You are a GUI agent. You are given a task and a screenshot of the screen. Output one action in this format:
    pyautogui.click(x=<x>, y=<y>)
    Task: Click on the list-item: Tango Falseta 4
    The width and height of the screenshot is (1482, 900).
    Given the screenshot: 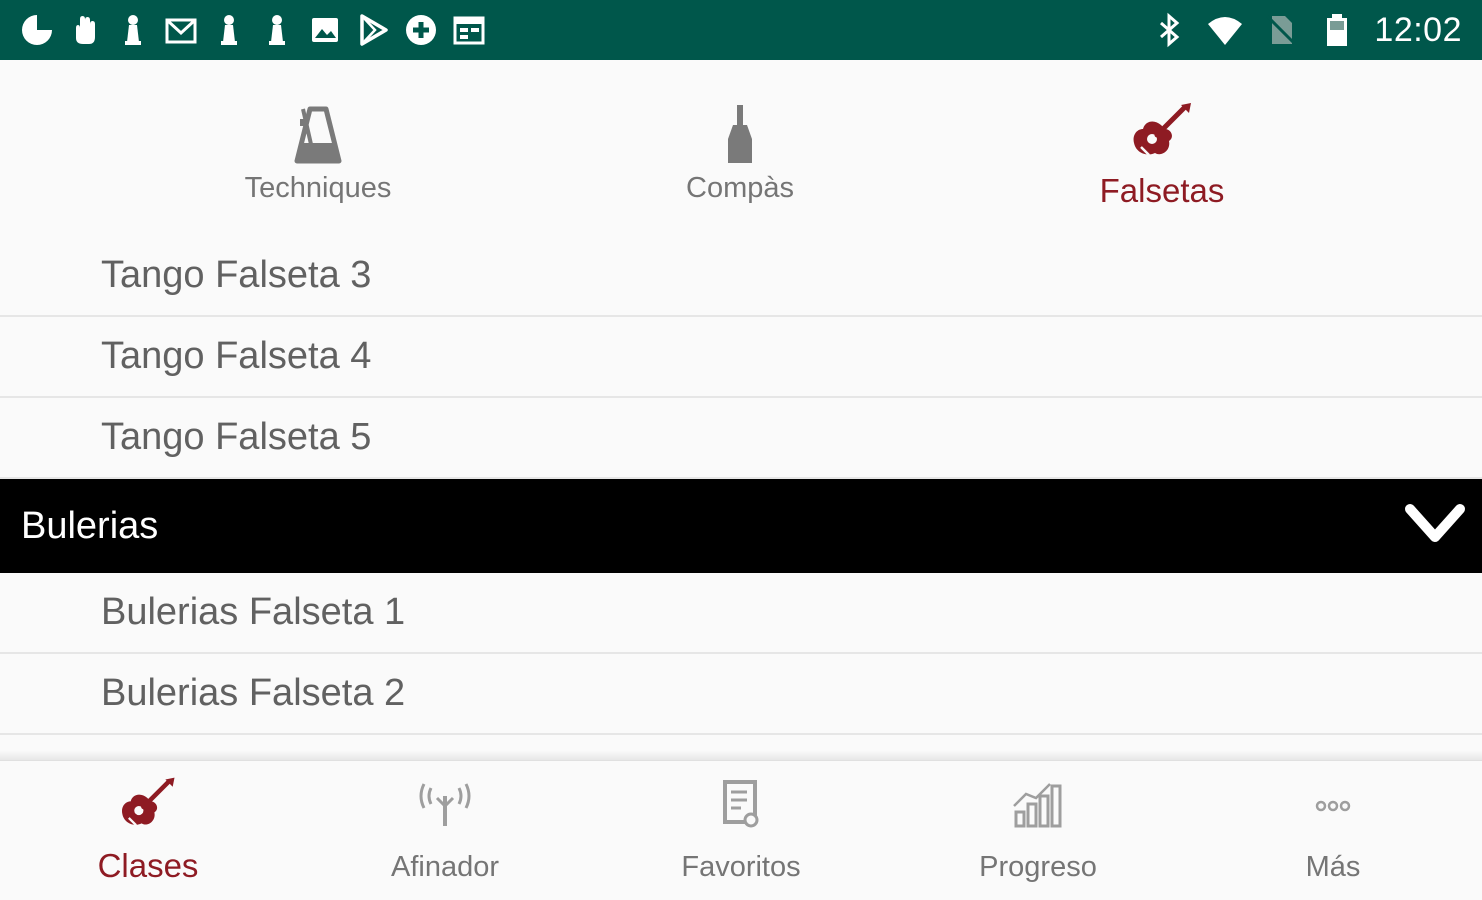 What is the action you would take?
    pyautogui.click(x=741, y=357)
    